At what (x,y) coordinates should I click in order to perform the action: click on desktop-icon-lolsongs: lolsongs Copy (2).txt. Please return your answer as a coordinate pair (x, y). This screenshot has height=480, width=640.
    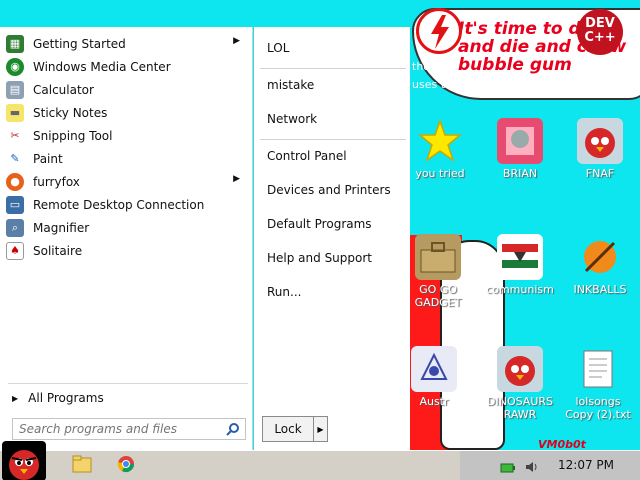
    Looking at the image, I should click on (598, 383).